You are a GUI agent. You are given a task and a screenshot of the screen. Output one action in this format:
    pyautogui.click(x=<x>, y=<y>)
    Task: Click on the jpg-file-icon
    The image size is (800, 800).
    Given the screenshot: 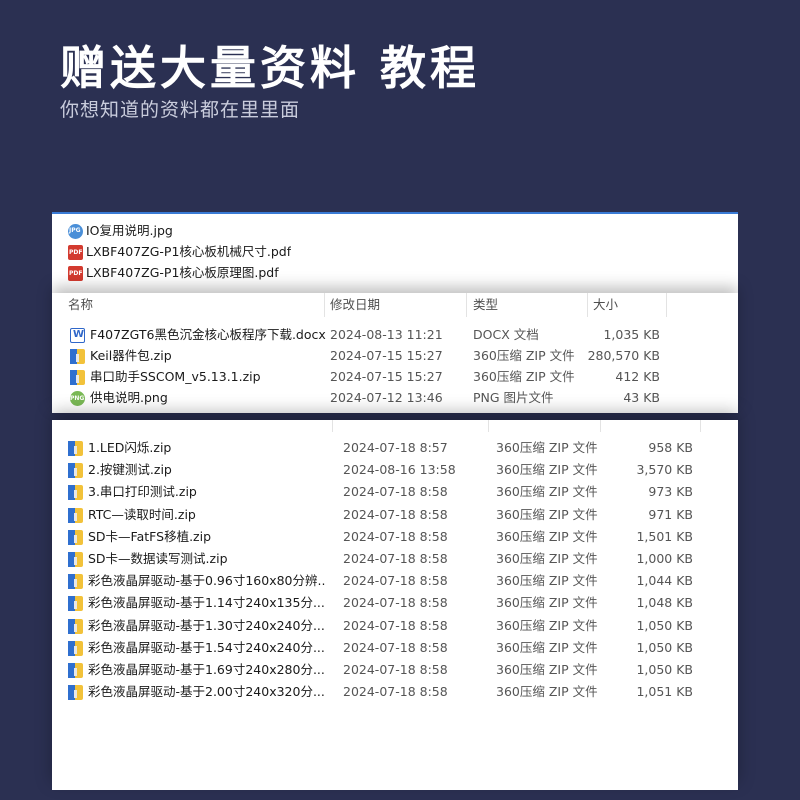 What is the action you would take?
    pyautogui.click(x=75, y=231)
    